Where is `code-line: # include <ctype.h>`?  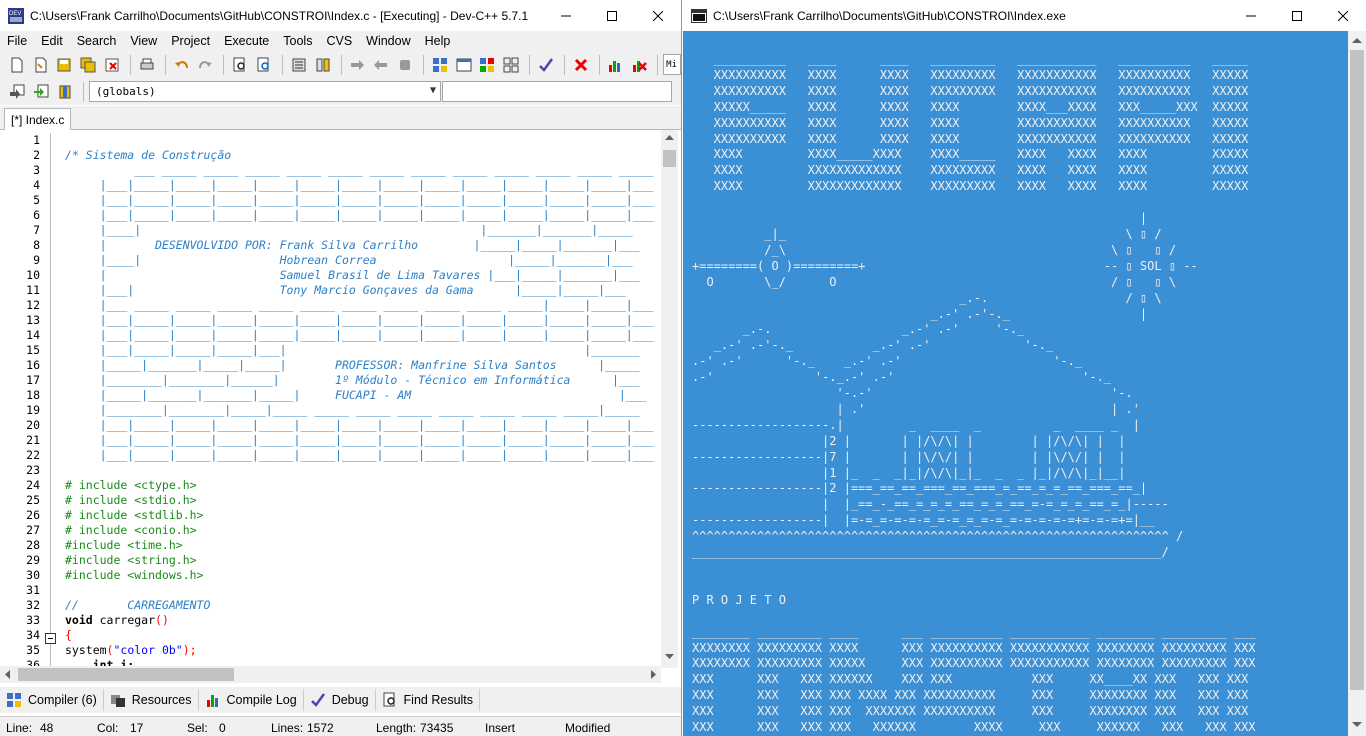
code-line: # include <ctype.h> is located at coordinates (131, 485).